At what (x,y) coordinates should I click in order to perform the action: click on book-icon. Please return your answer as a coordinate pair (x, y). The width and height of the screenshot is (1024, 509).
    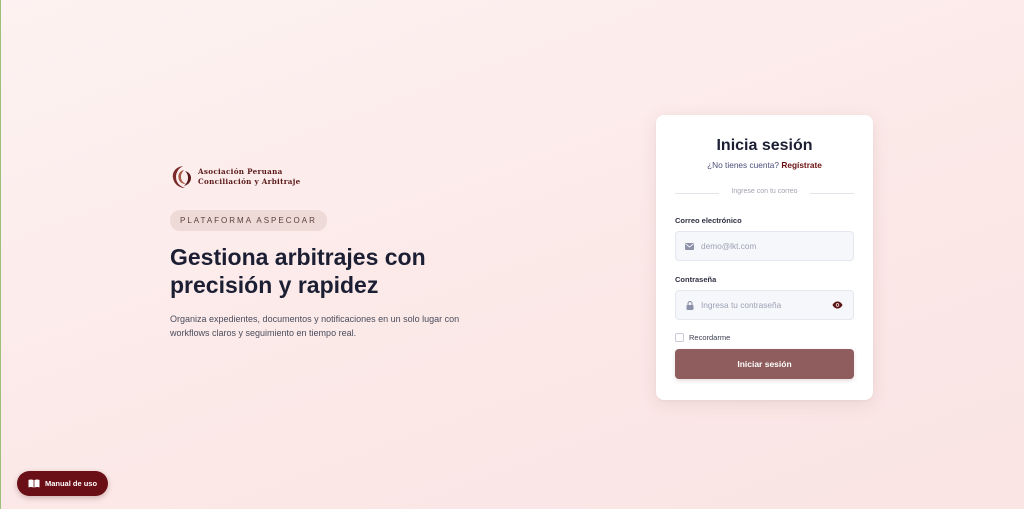
    Looking at the image, I should click on (34, 483).